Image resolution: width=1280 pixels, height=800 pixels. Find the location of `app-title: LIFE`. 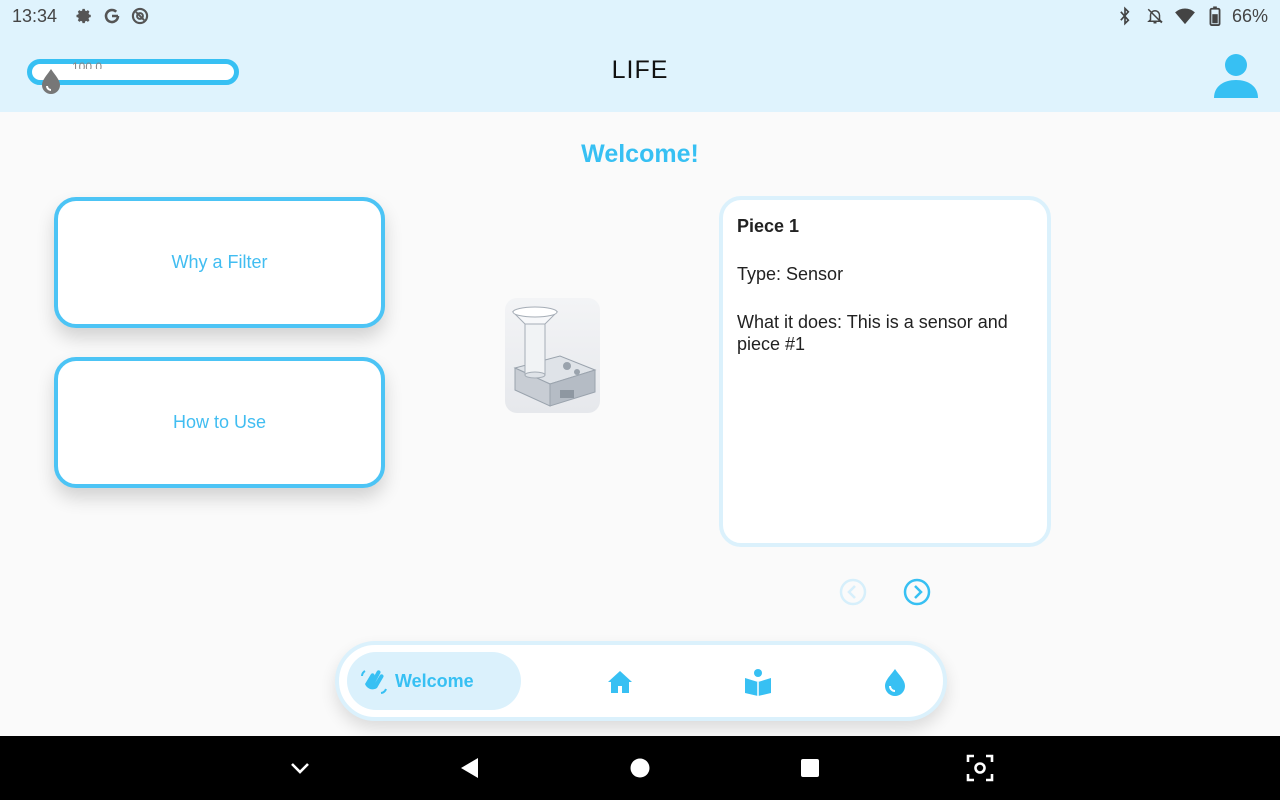

app-title: LIFE is located at coordinates (640, 70).